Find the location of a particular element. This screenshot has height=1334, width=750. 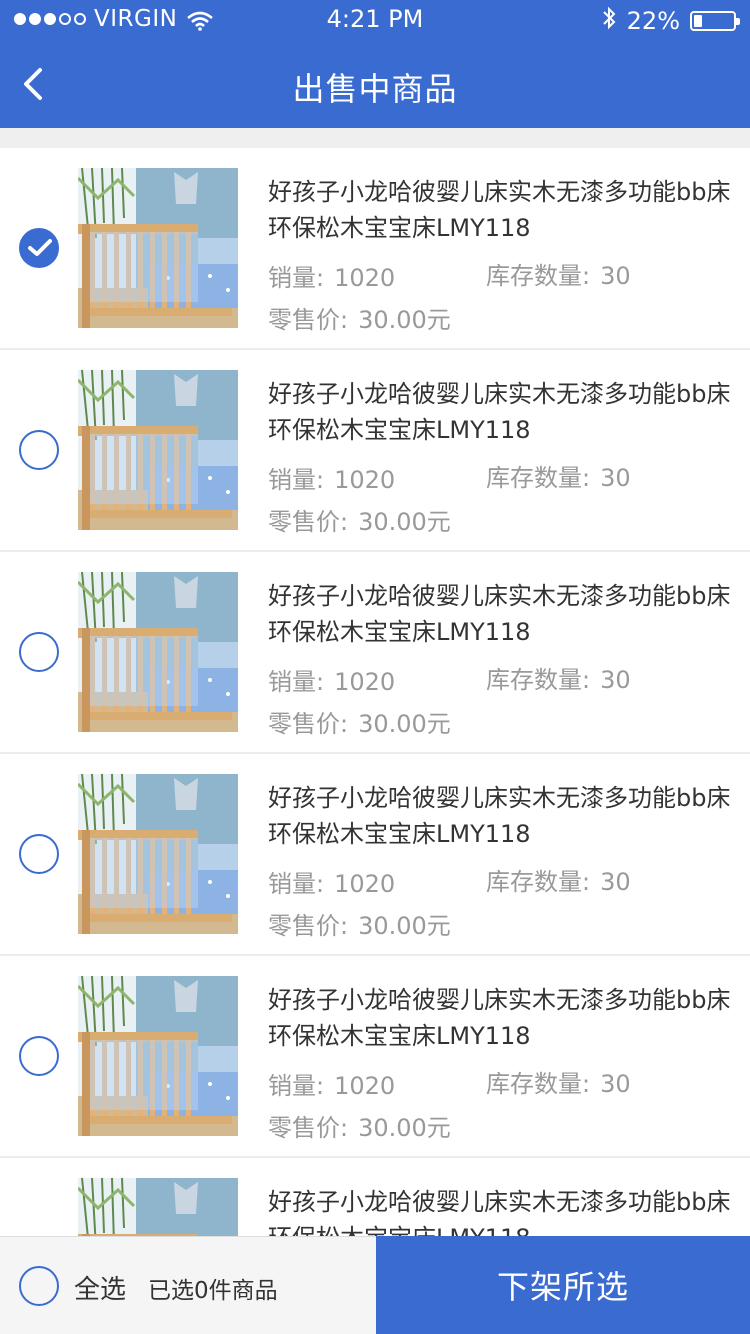

bottom-action-bar: 全选 已选0件商品 下架所选 is located at coordinates (375, 1285).